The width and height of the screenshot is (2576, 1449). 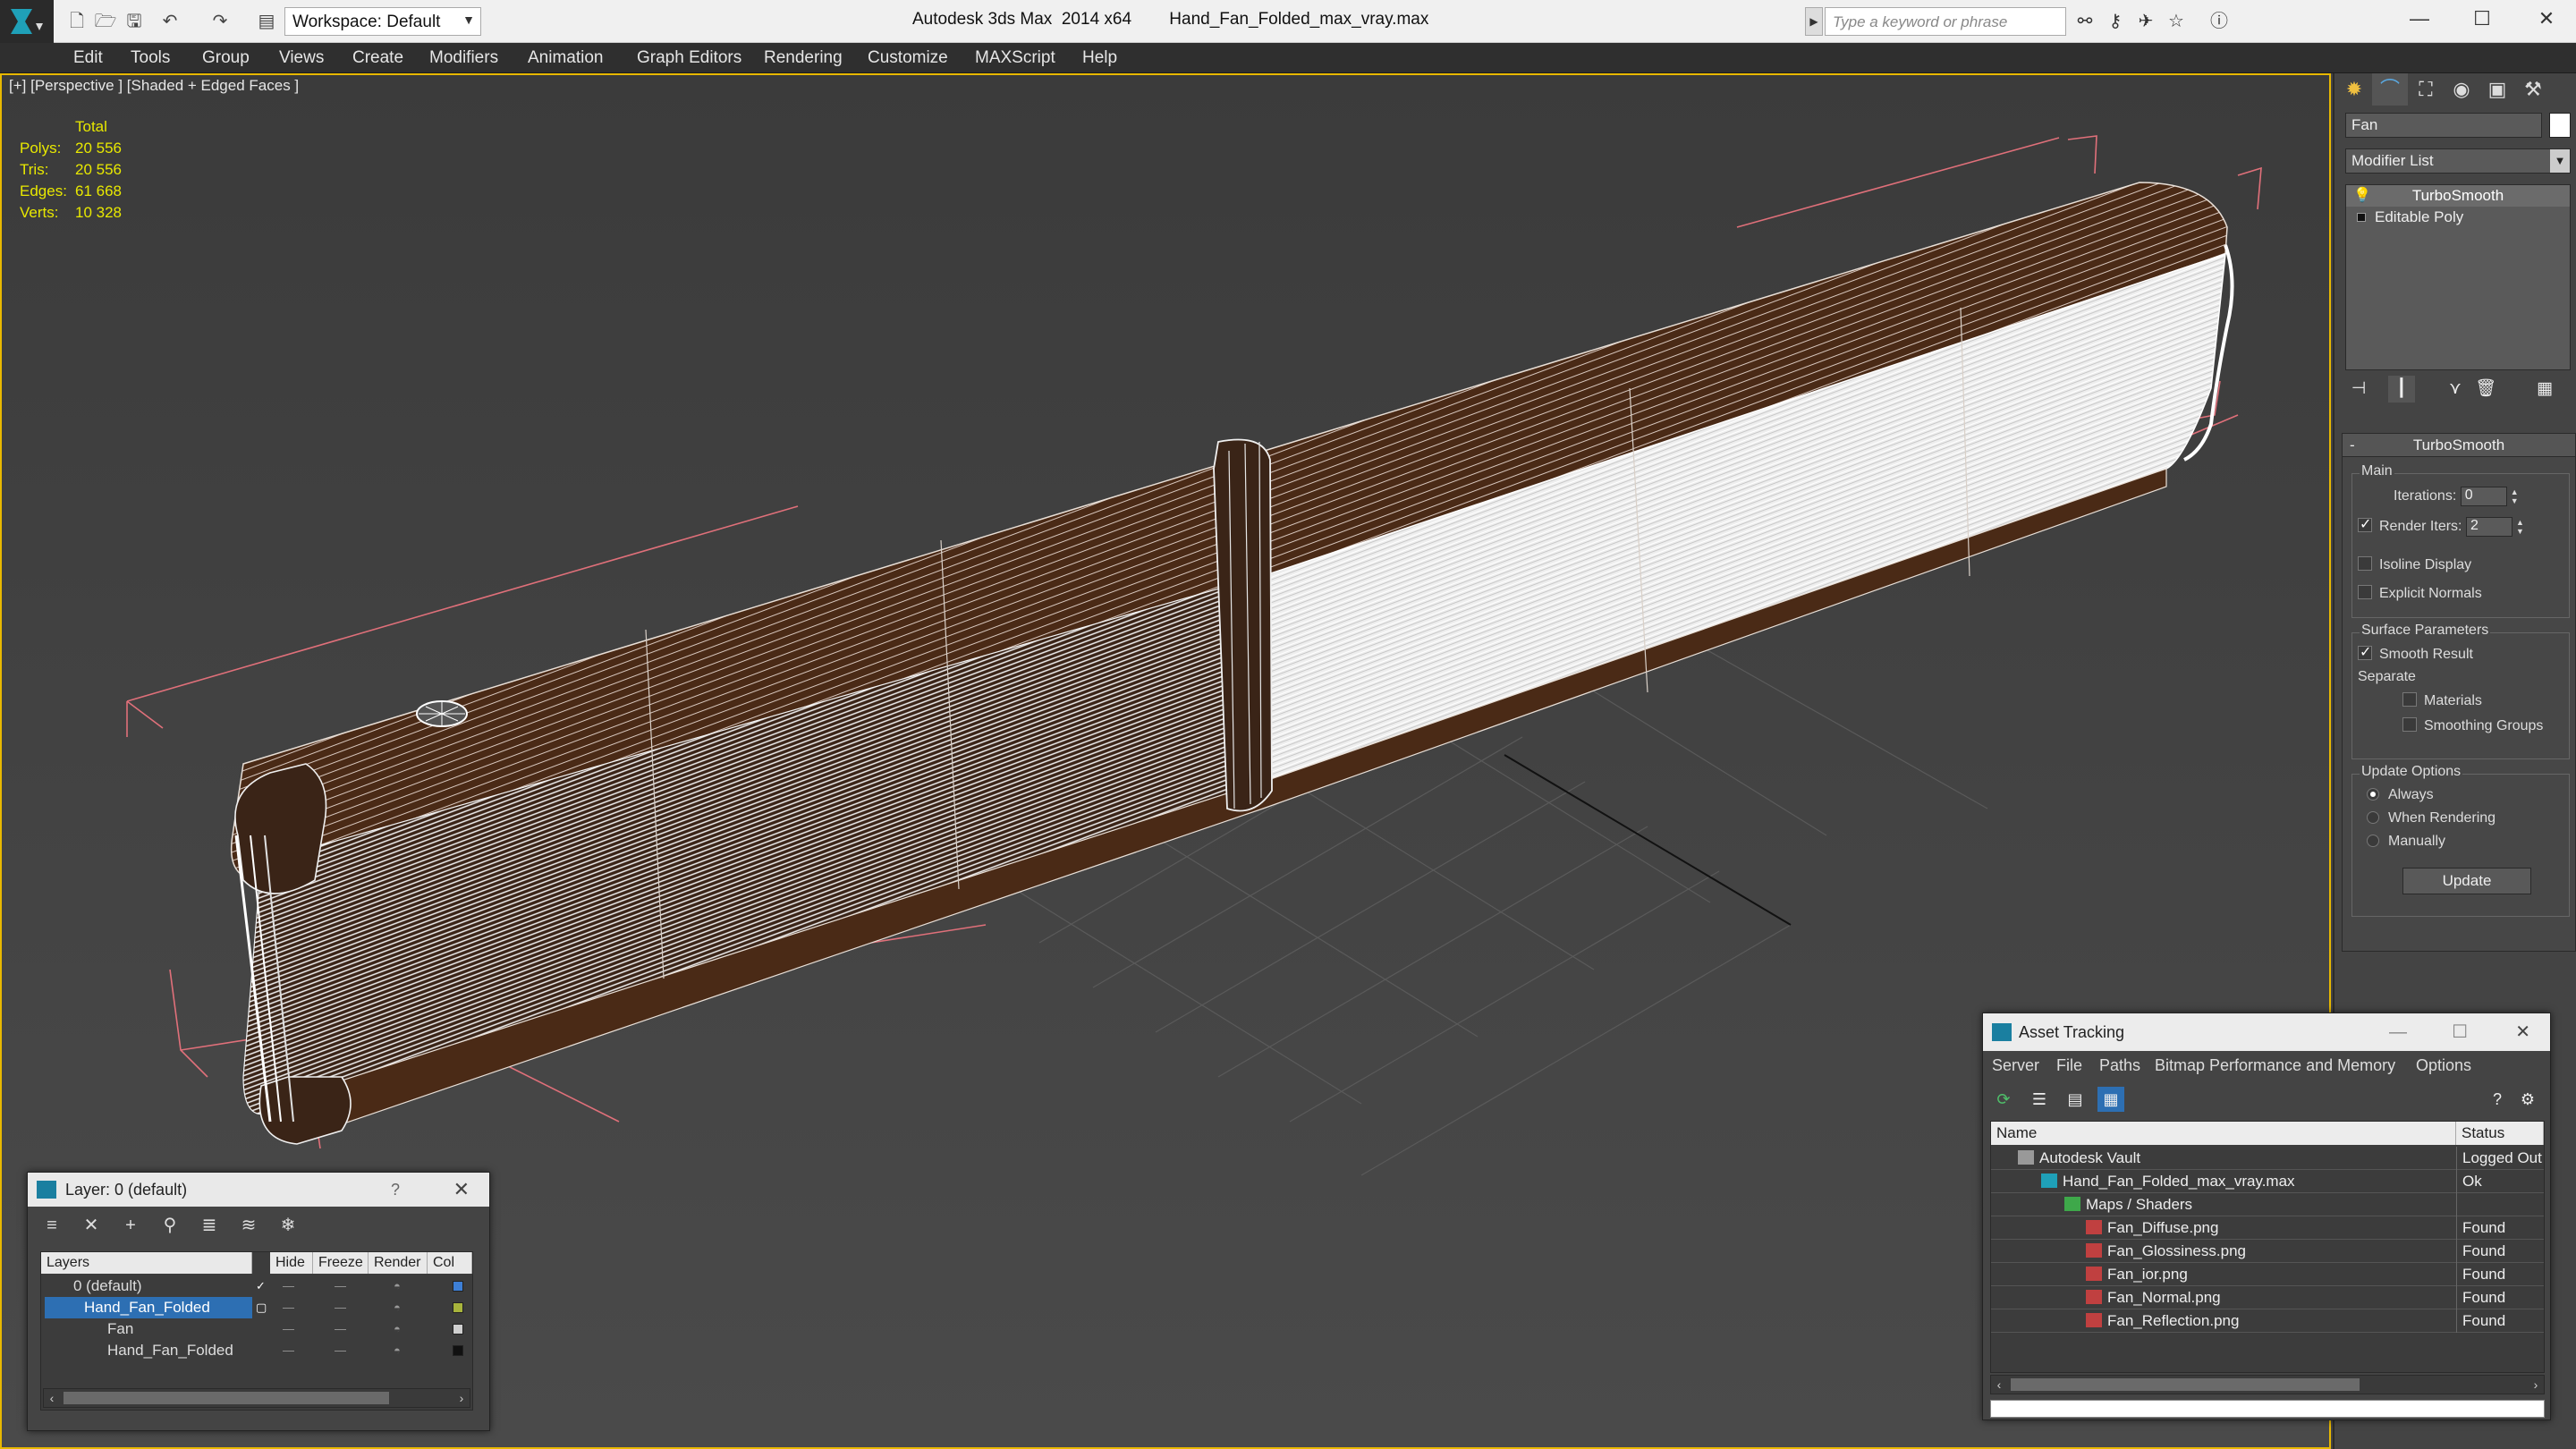 What do you see at coordinates (255, 1329) in the screenshot?
I see `layer-row: Fan — — ◓` at bounding box center [255, 1329].